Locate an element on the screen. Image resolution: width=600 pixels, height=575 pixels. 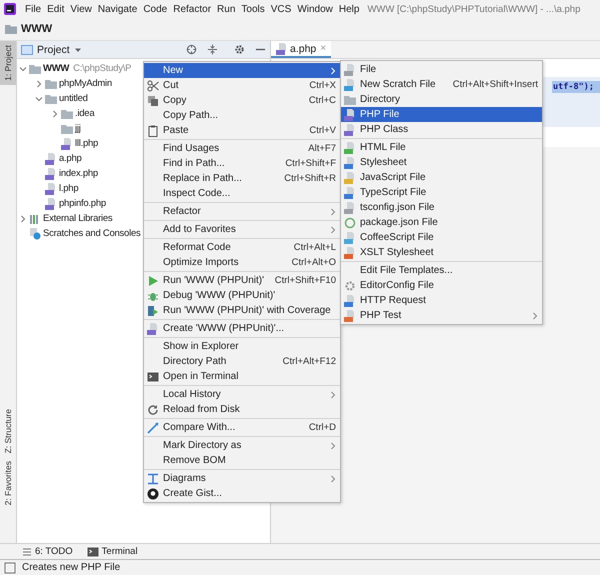
menu-item: EditorConfig File is located at coordinates (441, 285).